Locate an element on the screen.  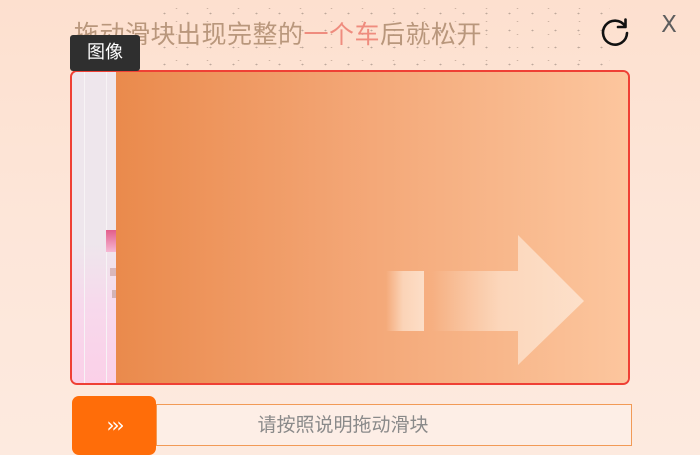
refresh-icon is located at coordinates (615, 32).